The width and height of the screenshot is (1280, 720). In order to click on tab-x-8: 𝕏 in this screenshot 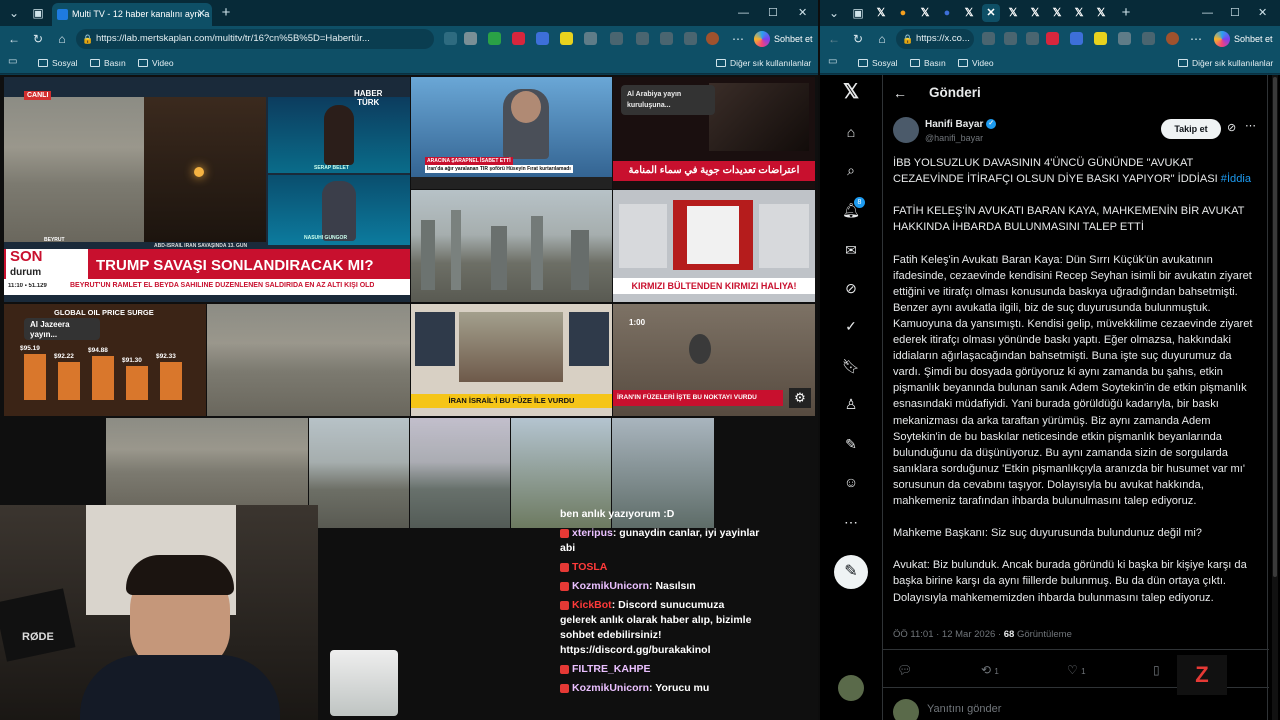, I will do `click(1101, 13)`.